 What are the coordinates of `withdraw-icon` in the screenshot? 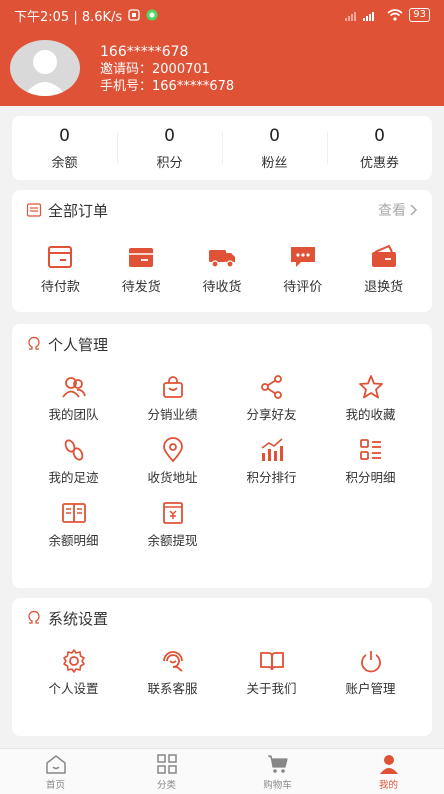 It's located at (173, 513).